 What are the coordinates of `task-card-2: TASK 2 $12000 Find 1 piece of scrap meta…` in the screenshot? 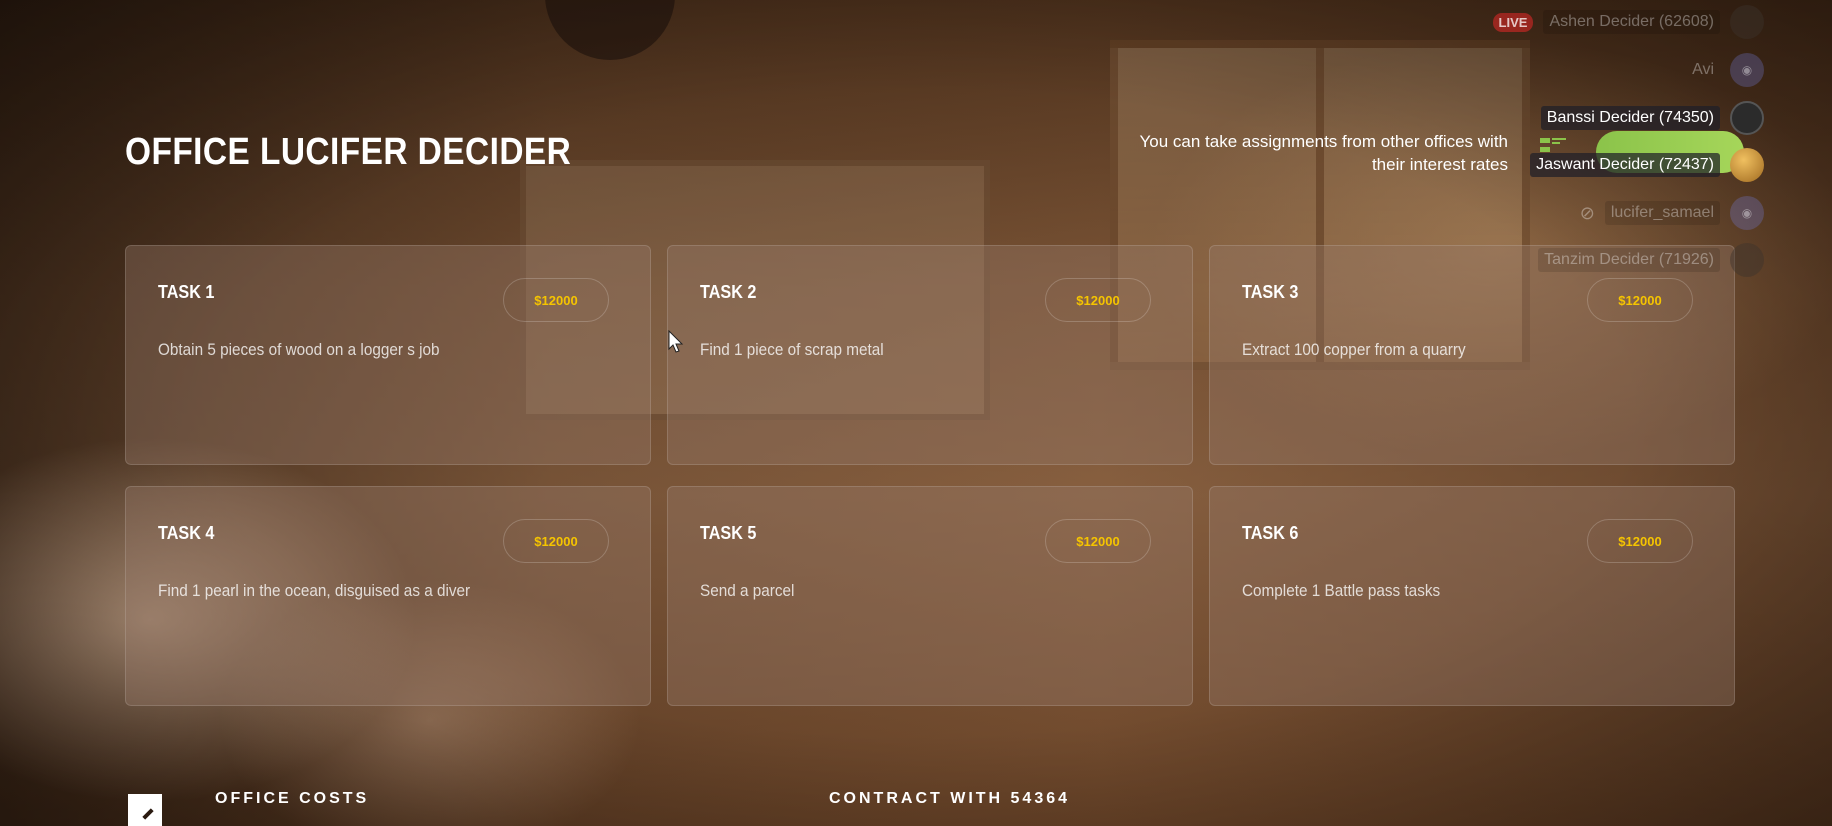 It's located at (930, 355).